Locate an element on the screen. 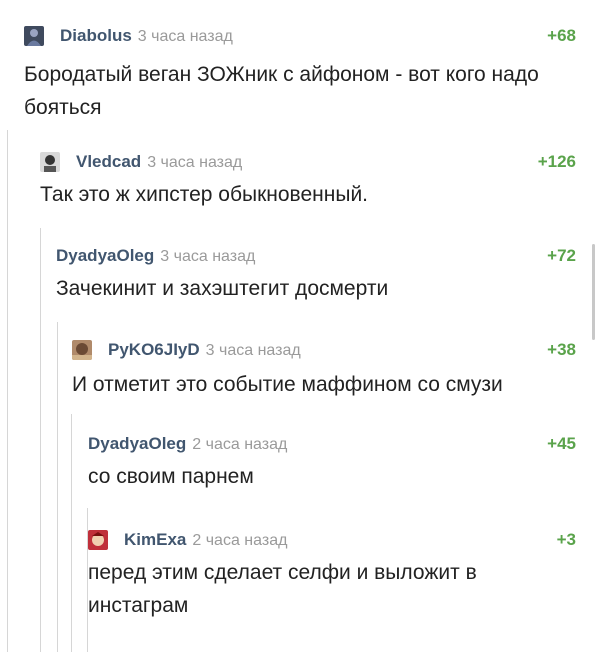  scrollbar is located at coordinates (593, 292).